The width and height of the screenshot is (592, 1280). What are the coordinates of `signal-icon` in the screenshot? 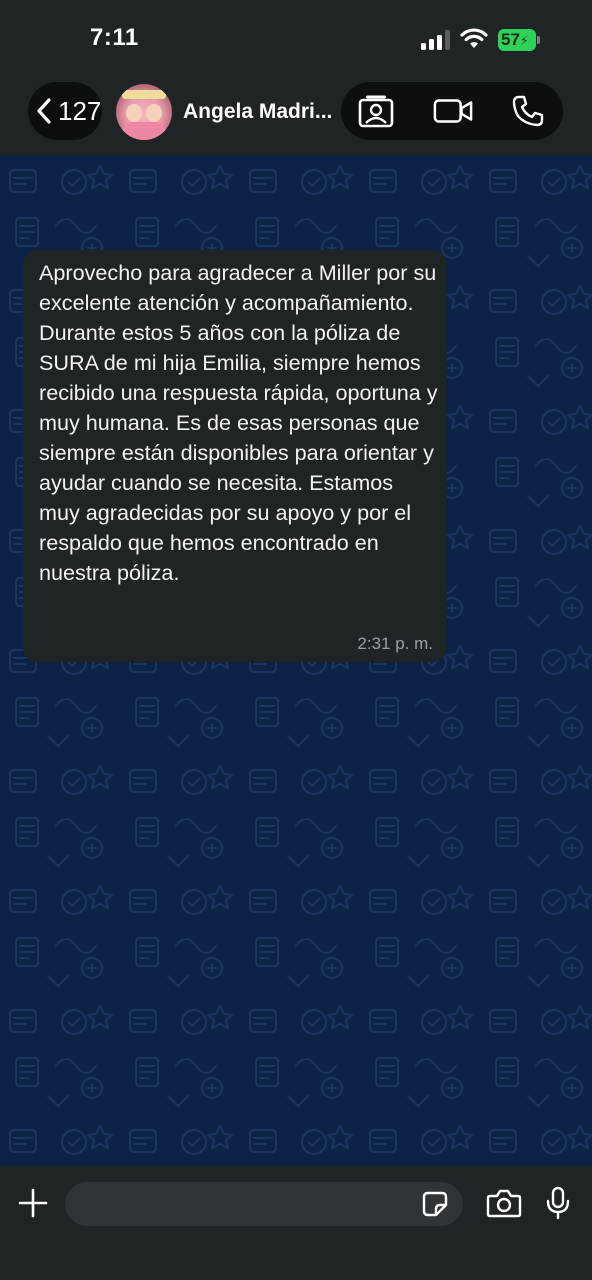 It's located at (435, 40).